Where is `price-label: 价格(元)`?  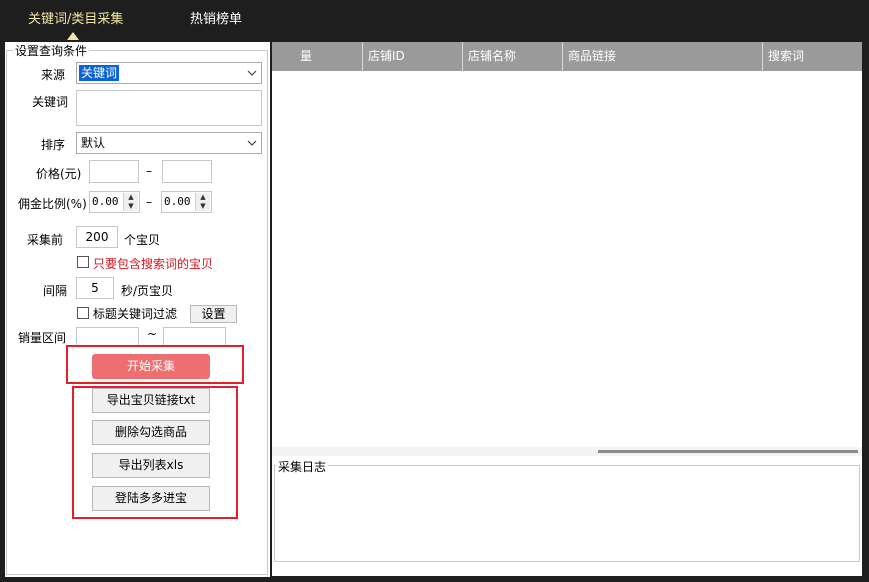 price-label: 价格(元) is located at coordinates (59, 174).